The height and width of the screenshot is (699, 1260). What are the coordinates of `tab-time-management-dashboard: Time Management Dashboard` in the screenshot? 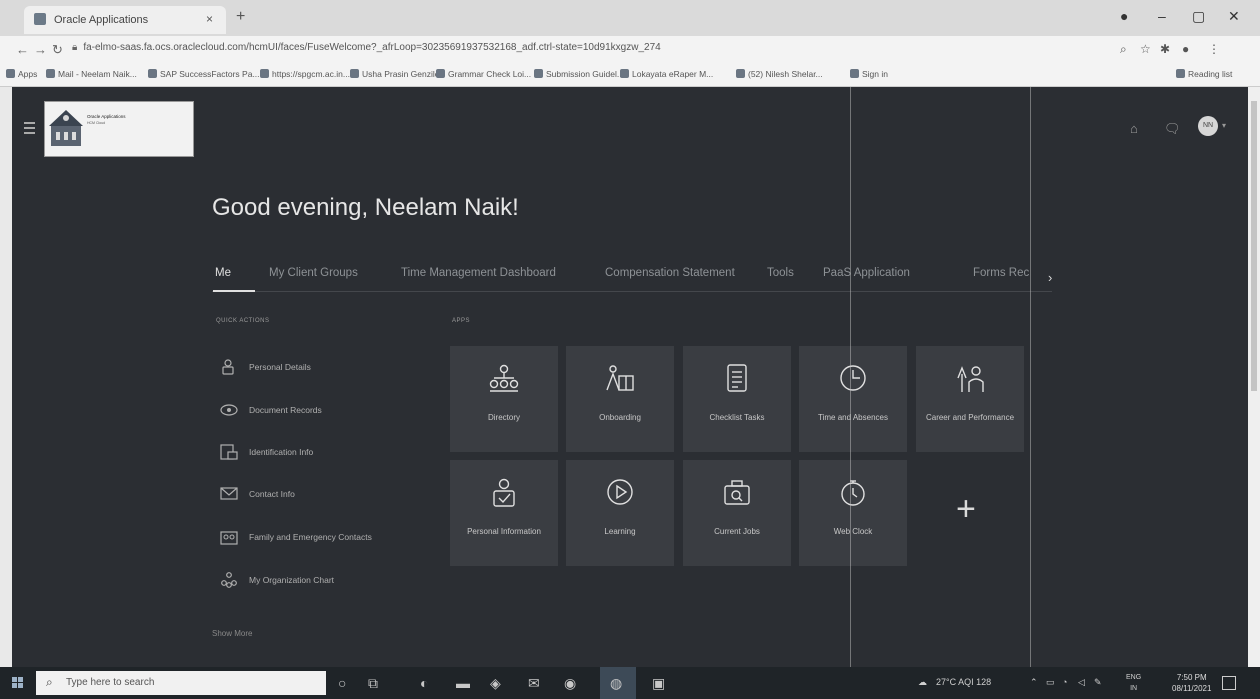 It's located at (478, 273).